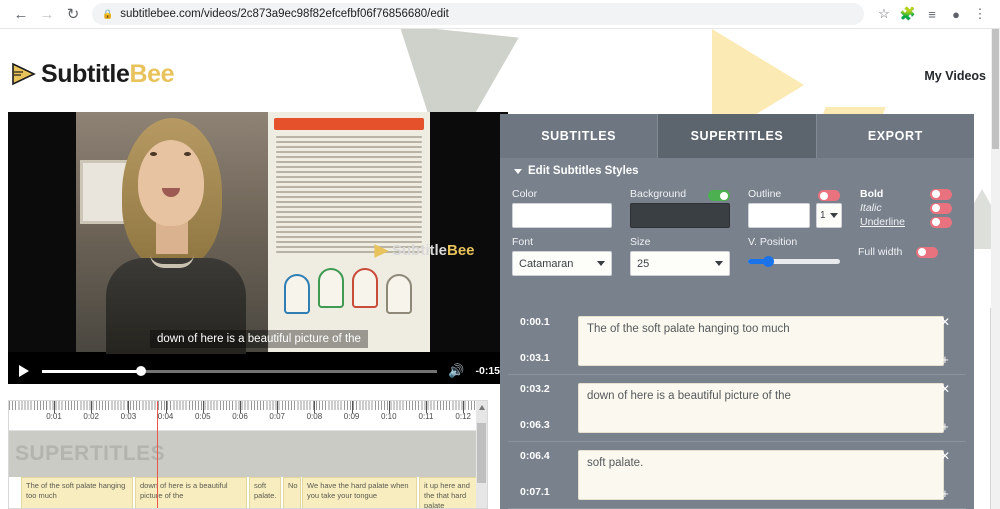 This screenshot has width=1000, height=509. I want to click on logo-text-accent: Bee, so click(152, 73).